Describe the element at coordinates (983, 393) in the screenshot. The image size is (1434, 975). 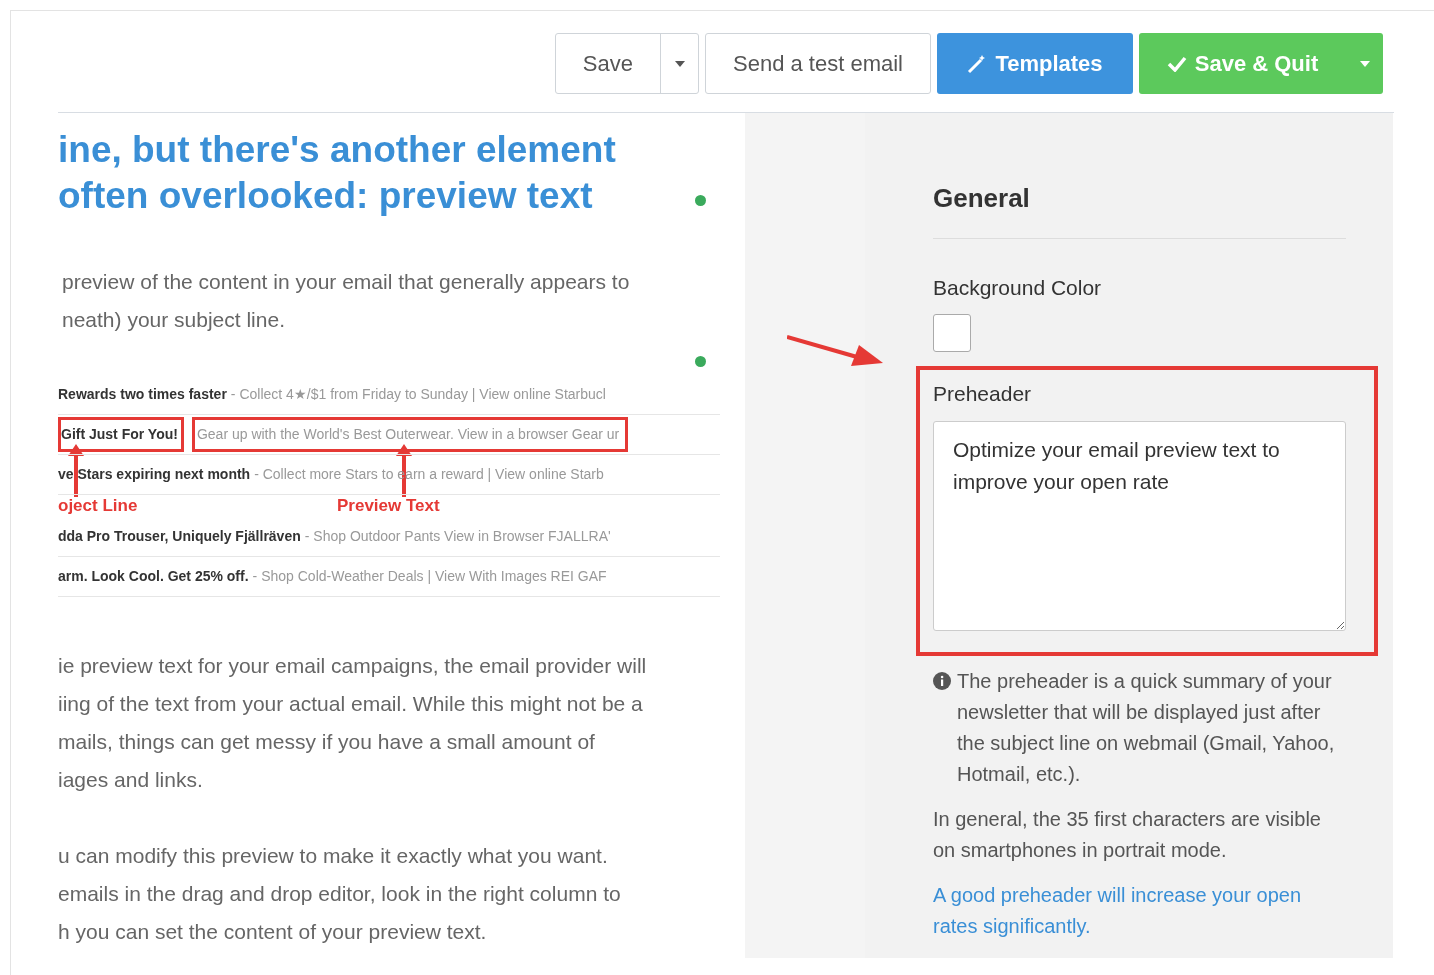
I see `field-label: Preheader` at that location.